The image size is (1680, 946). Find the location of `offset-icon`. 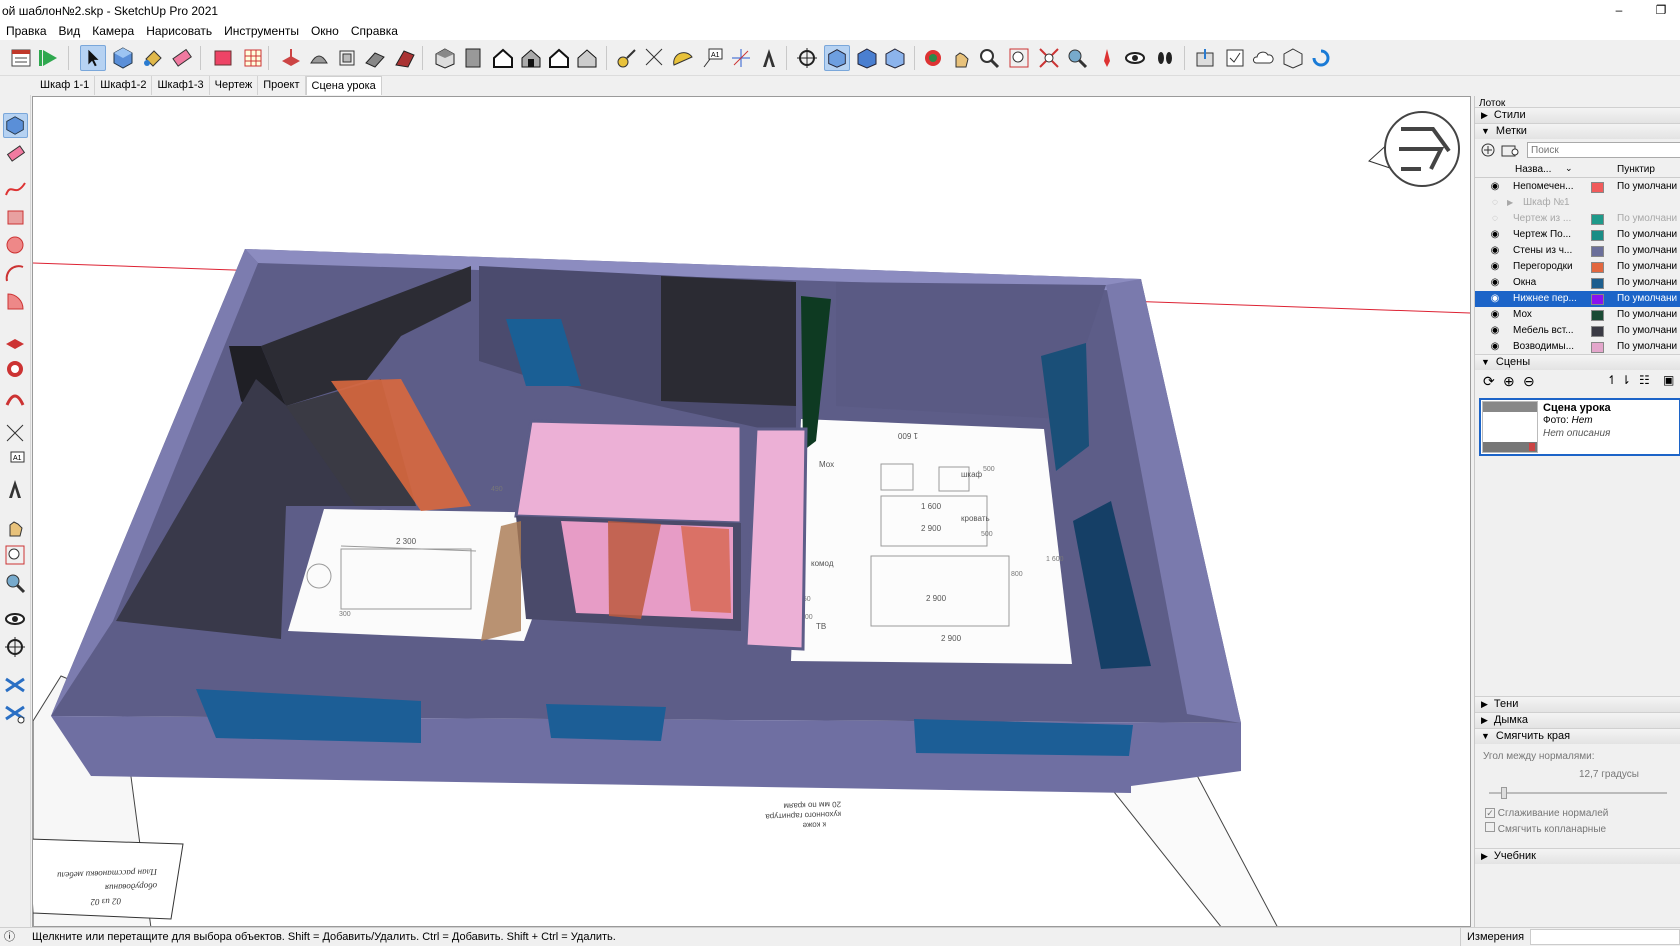

offset-icon is located at coordinates (347, 58).